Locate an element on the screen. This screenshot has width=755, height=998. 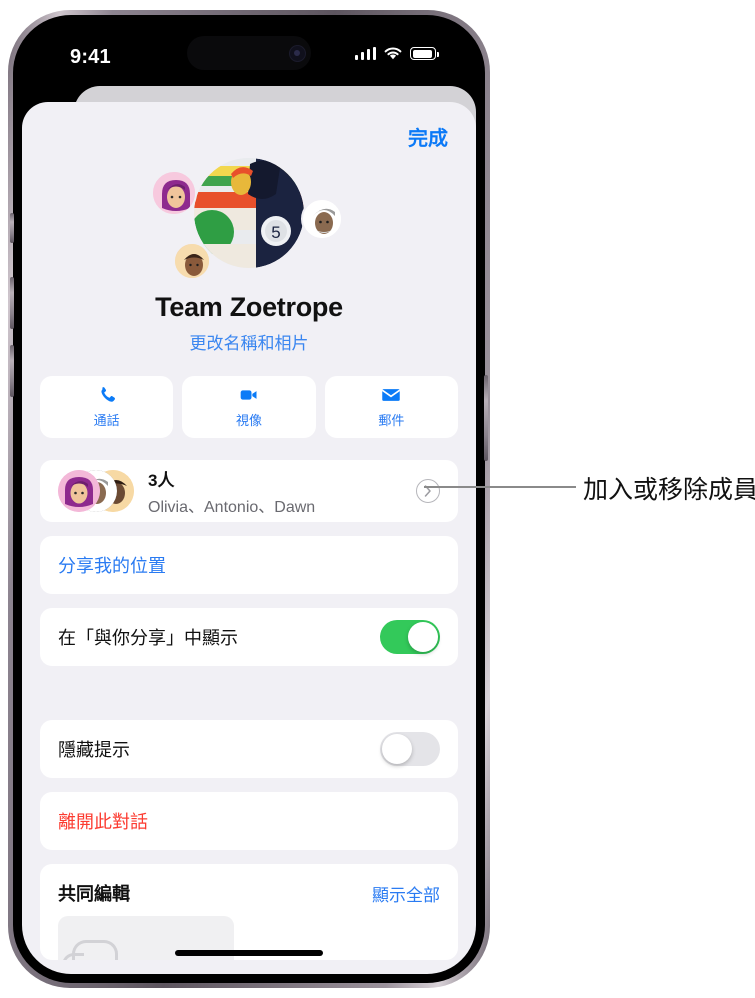
quick-actions-row: 通話 視像 郵件 is located at coordinates (249, 407).